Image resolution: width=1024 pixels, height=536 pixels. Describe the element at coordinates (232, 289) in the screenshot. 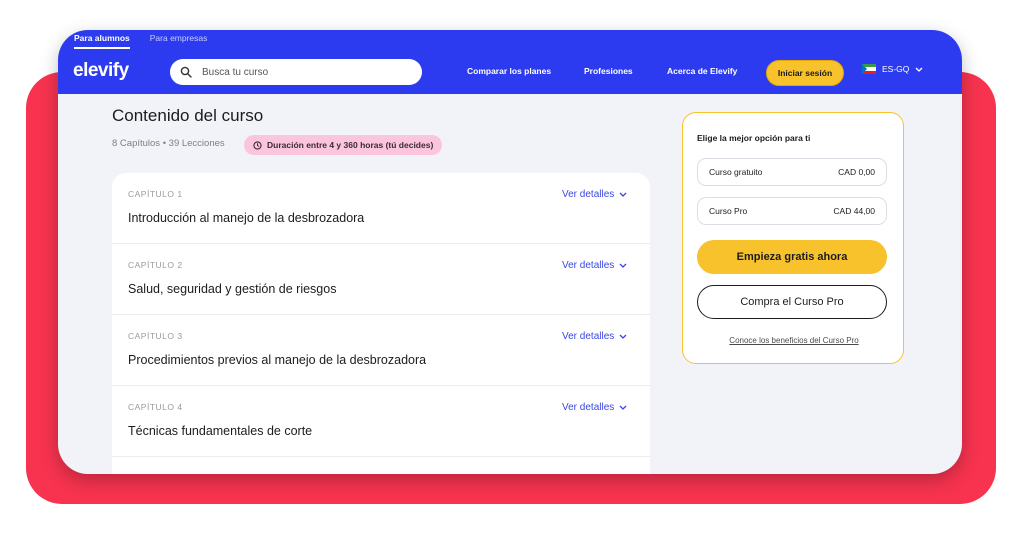

I see `chapter-title: Salud, seguridad y gestión de riesgos` at that location.